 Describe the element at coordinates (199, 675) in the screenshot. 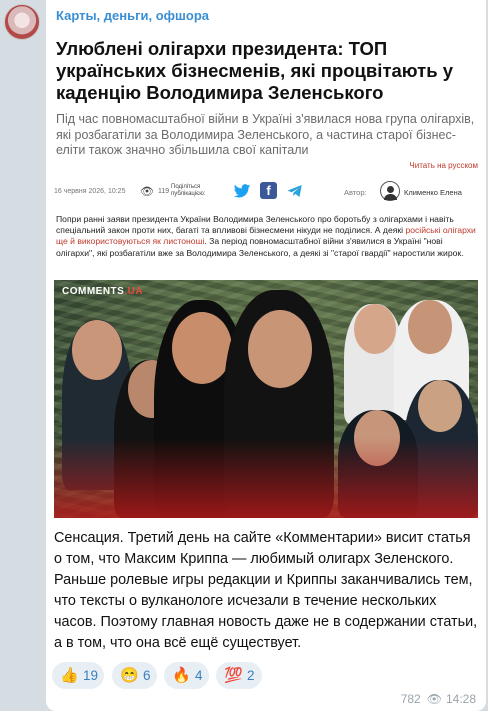

I see `reaction-count: 4` at that location.